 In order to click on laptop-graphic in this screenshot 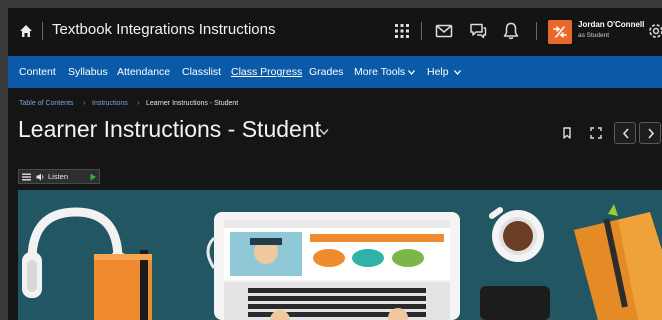, I will do `click(337, 266)`.